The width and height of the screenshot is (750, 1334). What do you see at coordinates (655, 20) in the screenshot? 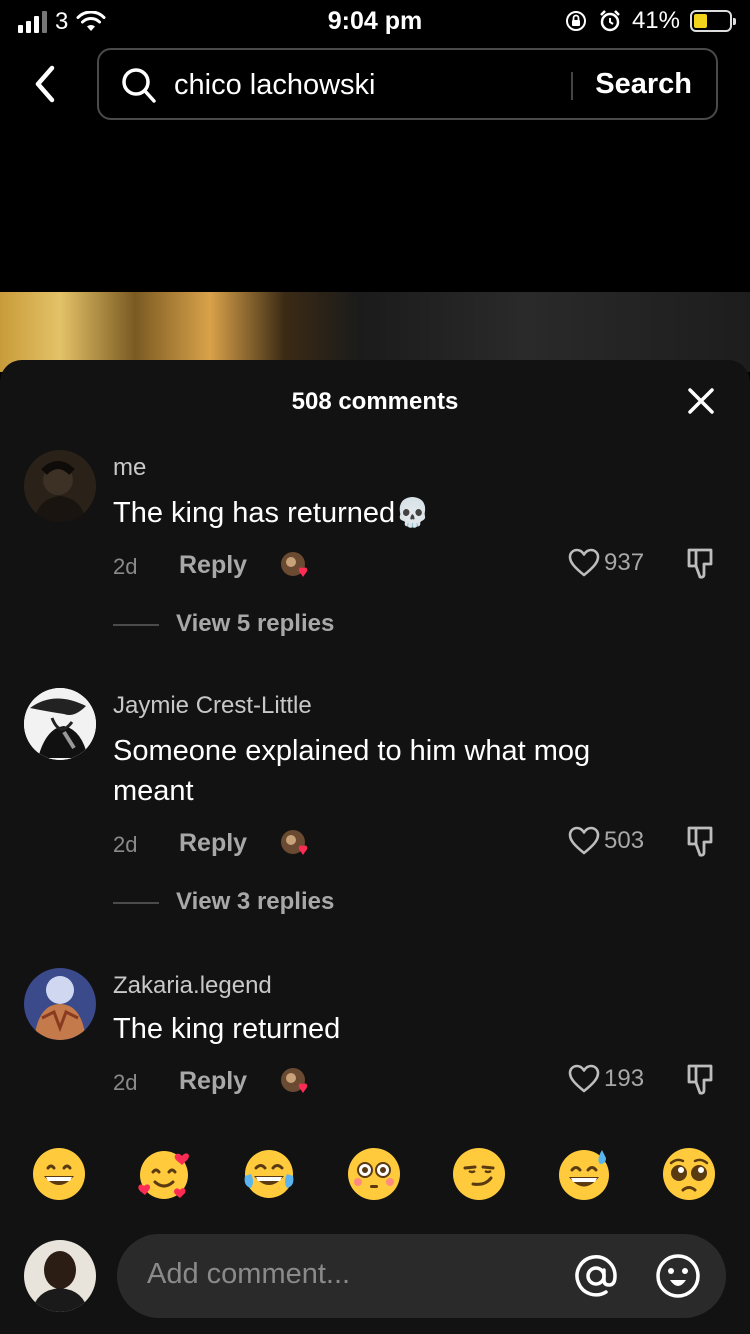
I see `battery-percent: 41%` at bounding box center [655, 20].